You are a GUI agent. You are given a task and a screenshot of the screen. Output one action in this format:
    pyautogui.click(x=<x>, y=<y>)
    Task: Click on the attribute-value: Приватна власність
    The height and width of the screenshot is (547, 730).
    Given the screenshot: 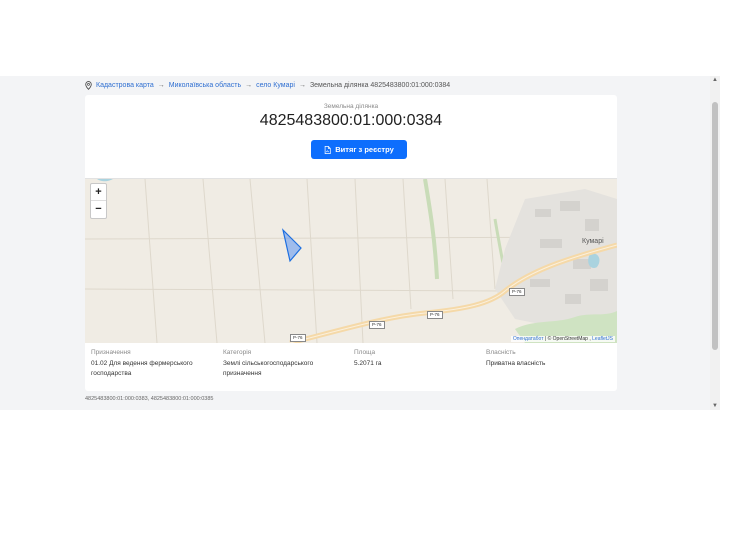 What is the action you would take?
    pyautogui.click(x=516, y=363)
    